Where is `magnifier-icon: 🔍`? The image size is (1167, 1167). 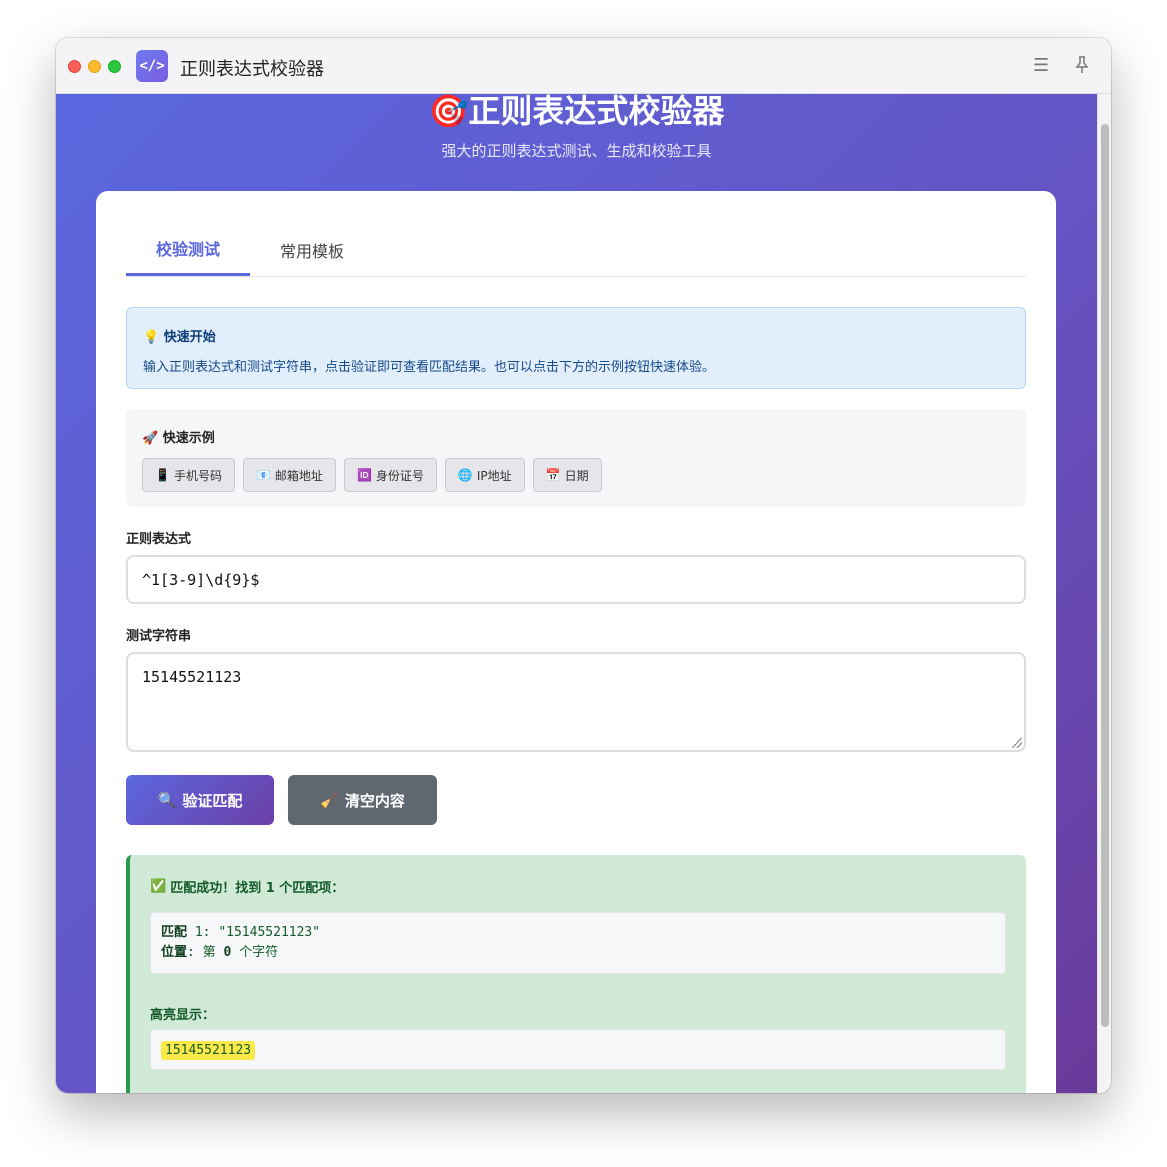 magnifier-icon: 🔍 is located at coordinates (167, 800).